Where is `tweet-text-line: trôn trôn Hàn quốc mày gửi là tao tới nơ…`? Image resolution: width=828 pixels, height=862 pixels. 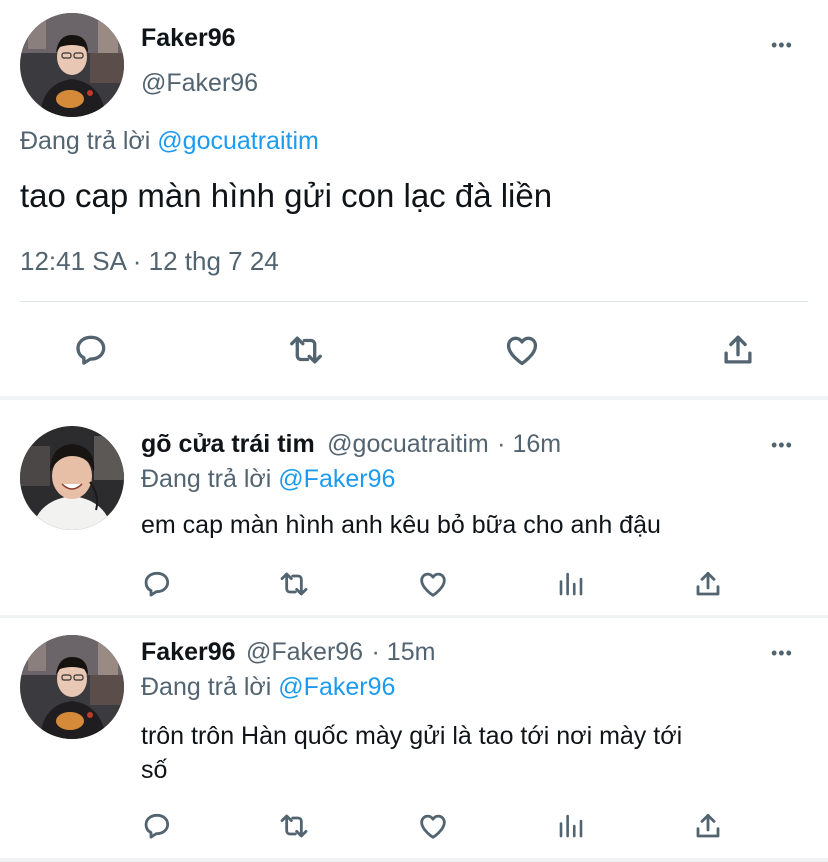
tweet-text-line: trôn trôn Hàn quốc mày gửi là tao tới nơ… is located at coordinates (412, 736).